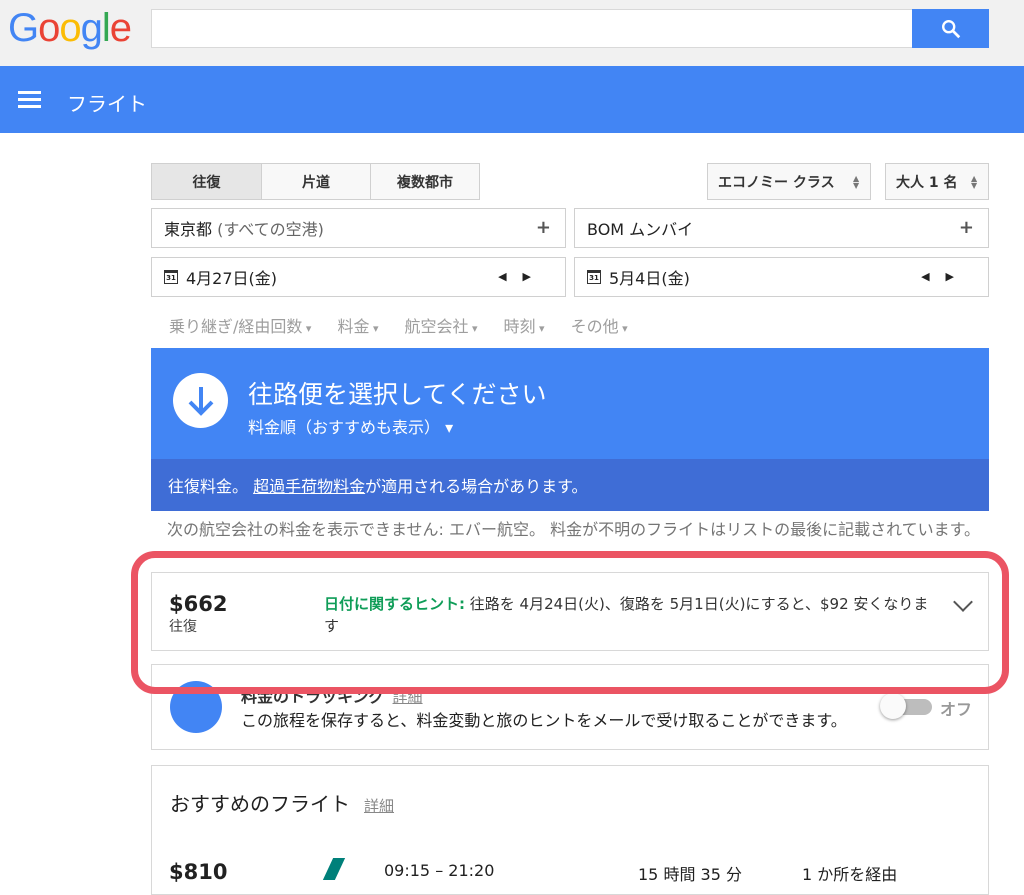 This screenshot has height=895, width=1024. What do you see at coordinates (524, 325) in the screenshot?
I see `filter-time: 時刻` at bounding box center [524, 325].